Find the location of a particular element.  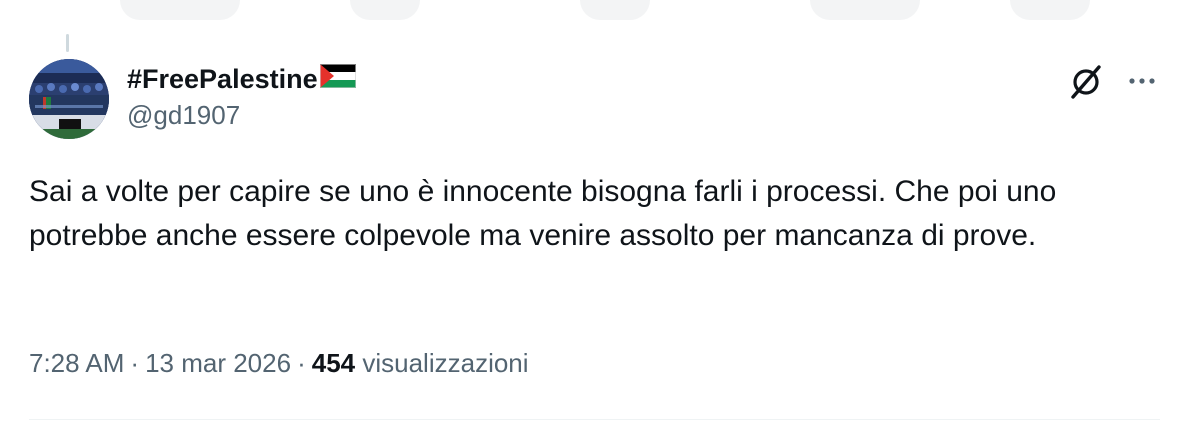

views-count: 454 is located at coordinates (333, 363).